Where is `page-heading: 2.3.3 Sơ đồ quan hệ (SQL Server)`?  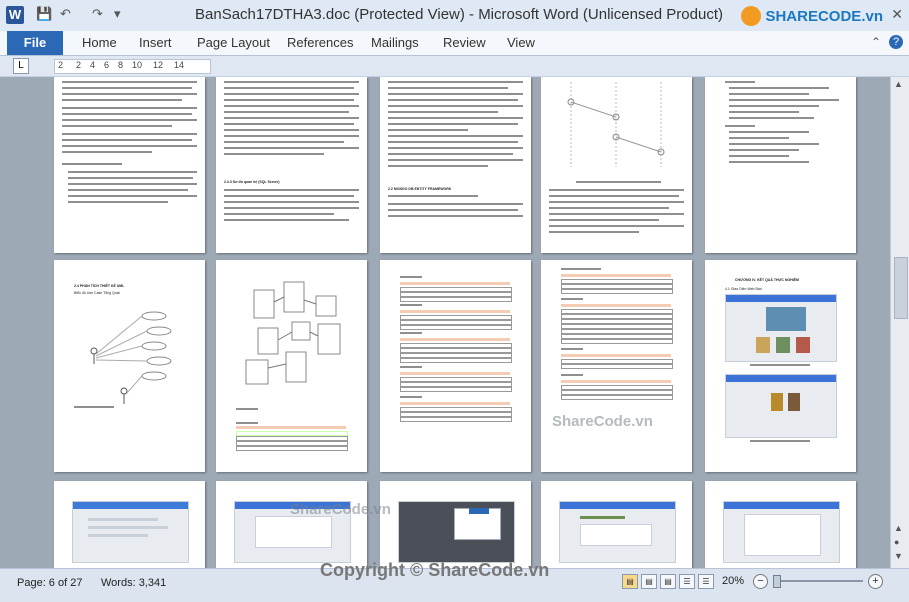 page-heading: 2.3.3 Sơ đồ quan hệ (SQL Server) is located at coordinates (252, 182).